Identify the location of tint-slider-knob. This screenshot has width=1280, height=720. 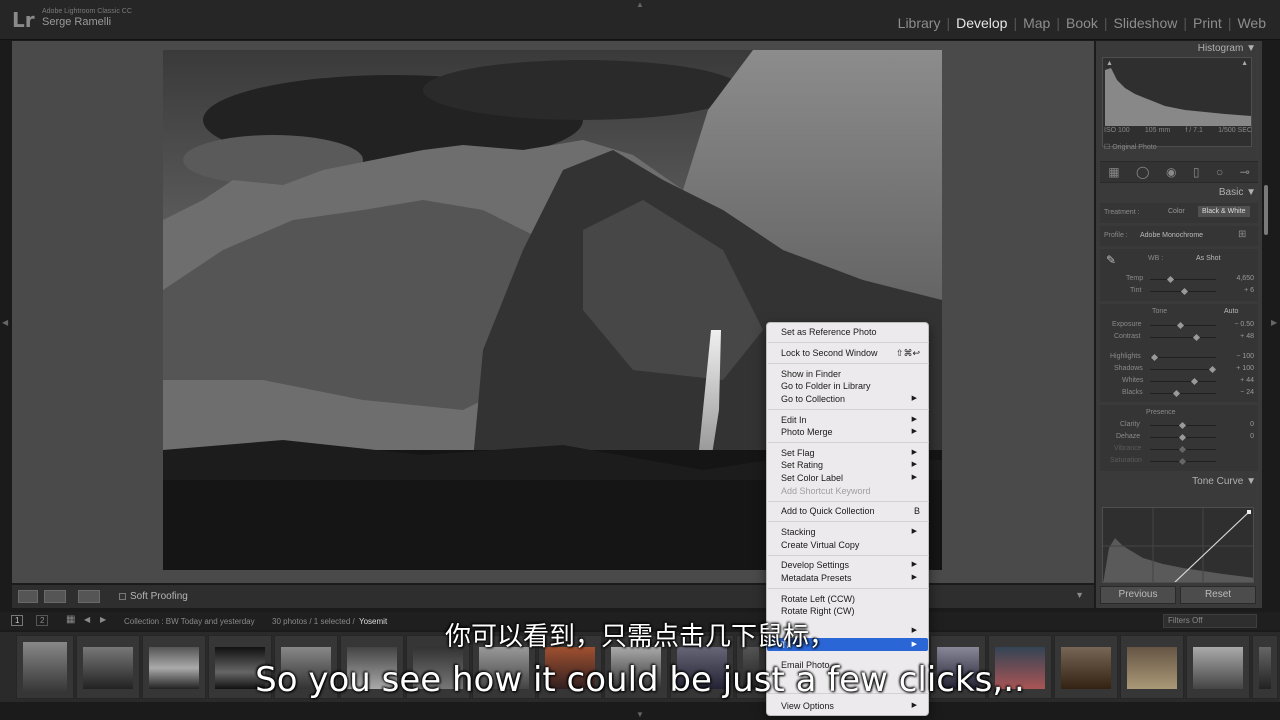
(1184, 291).